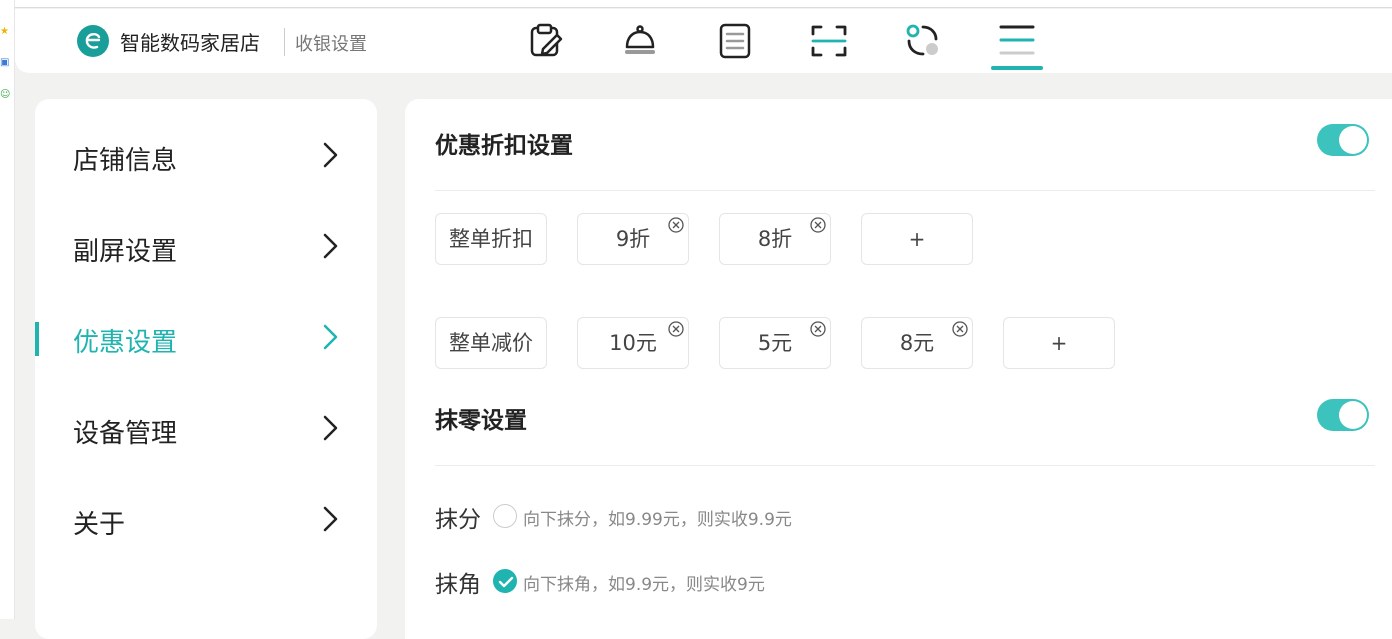 This screenshot has width=1392, height=639. Describe the element at coordinates (206, 156) in the screenshot. I see `sidebar-item-store-info: 店铺信息` at that location.